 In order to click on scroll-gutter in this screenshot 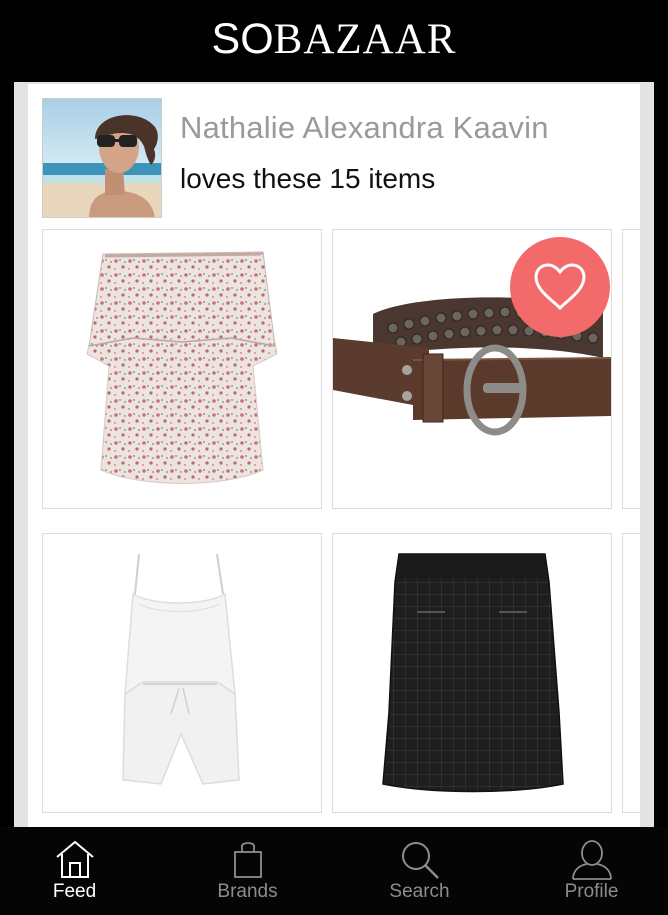, I will do `click(647, 454)`.